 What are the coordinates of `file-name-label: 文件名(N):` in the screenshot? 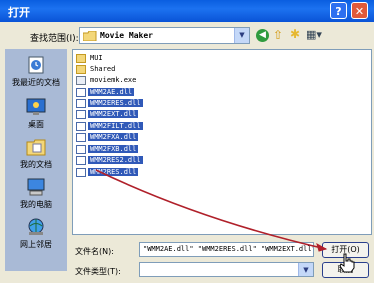 It's located at (94, 251).